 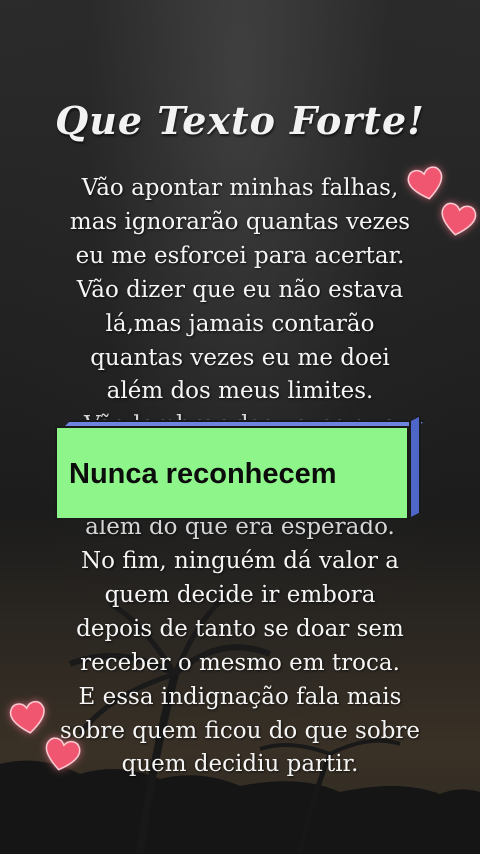 I want to click on poem-line: depois de tanto se doar sem, so click(x=240, y=628).